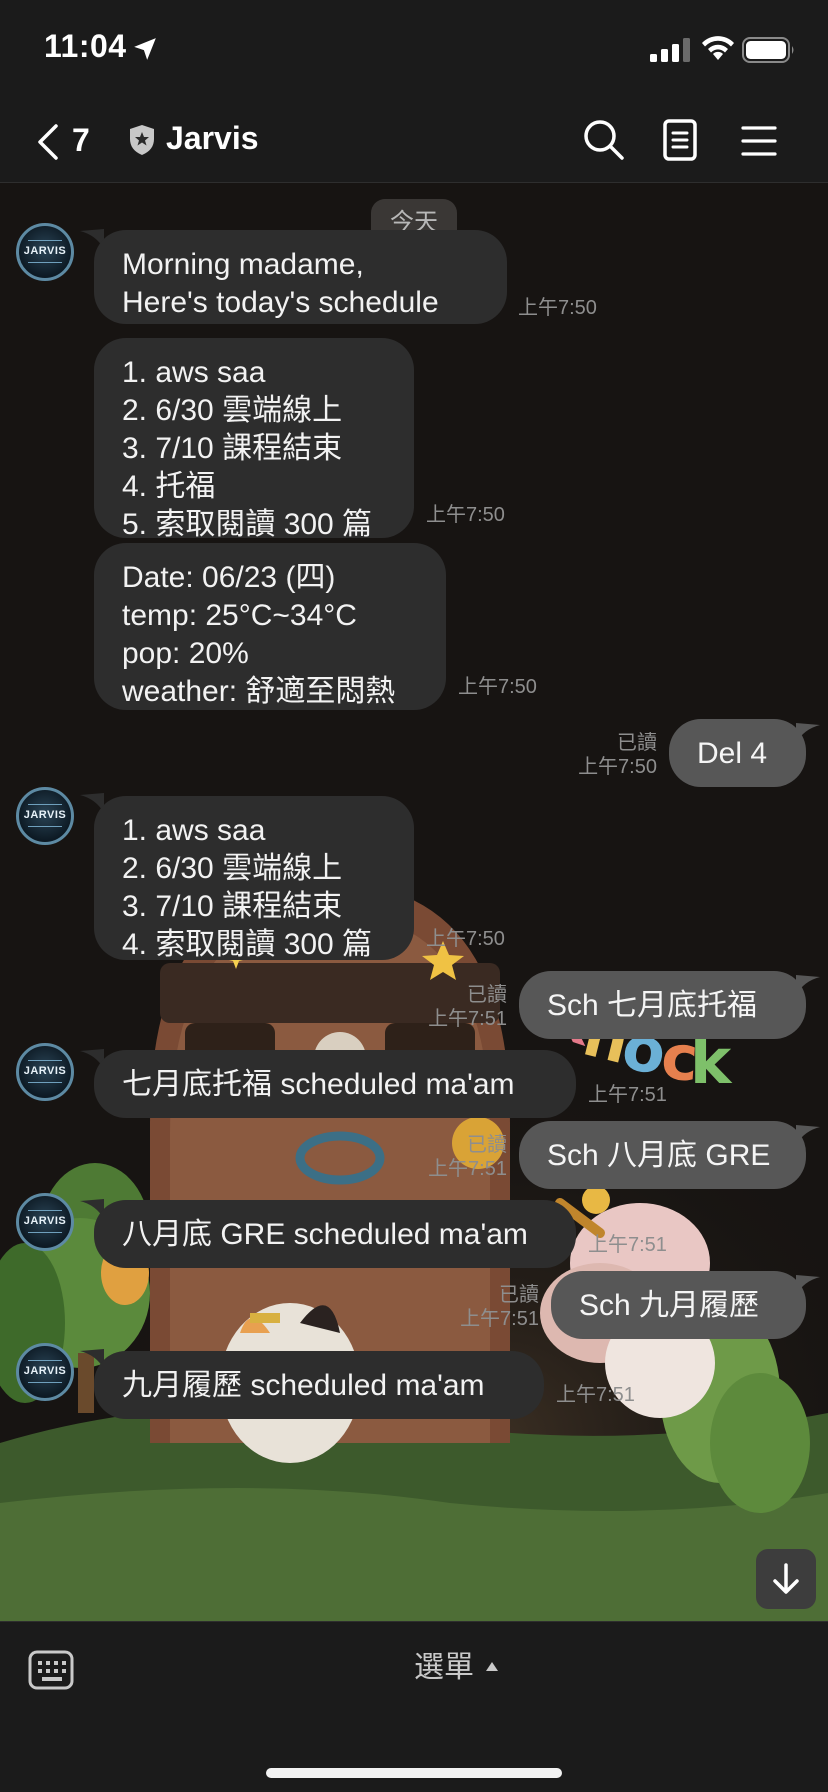 The height and width of the screenshot is (1792, 828). Describe the element at coordinates (670, 50) in the screenshot. I see `signal-icon` at that location.